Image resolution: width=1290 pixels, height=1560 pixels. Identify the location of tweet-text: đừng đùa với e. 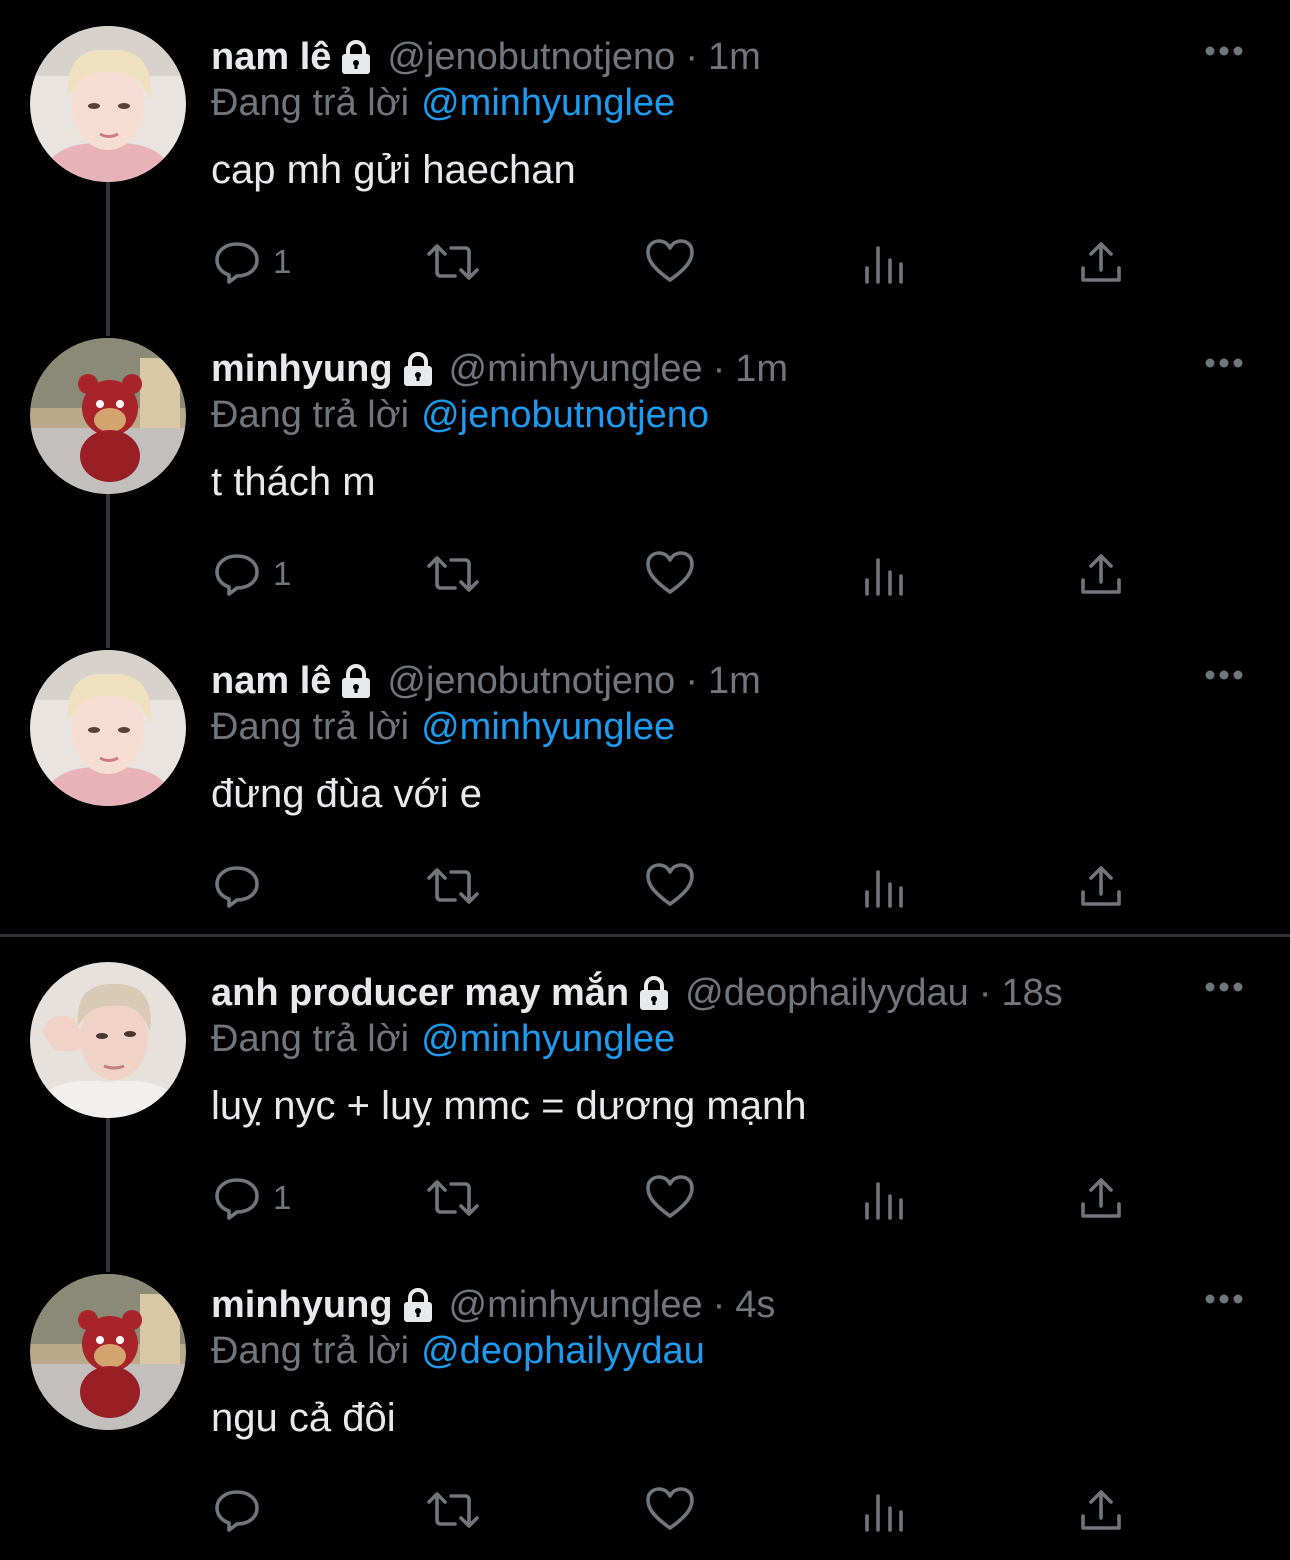
(346, 794).